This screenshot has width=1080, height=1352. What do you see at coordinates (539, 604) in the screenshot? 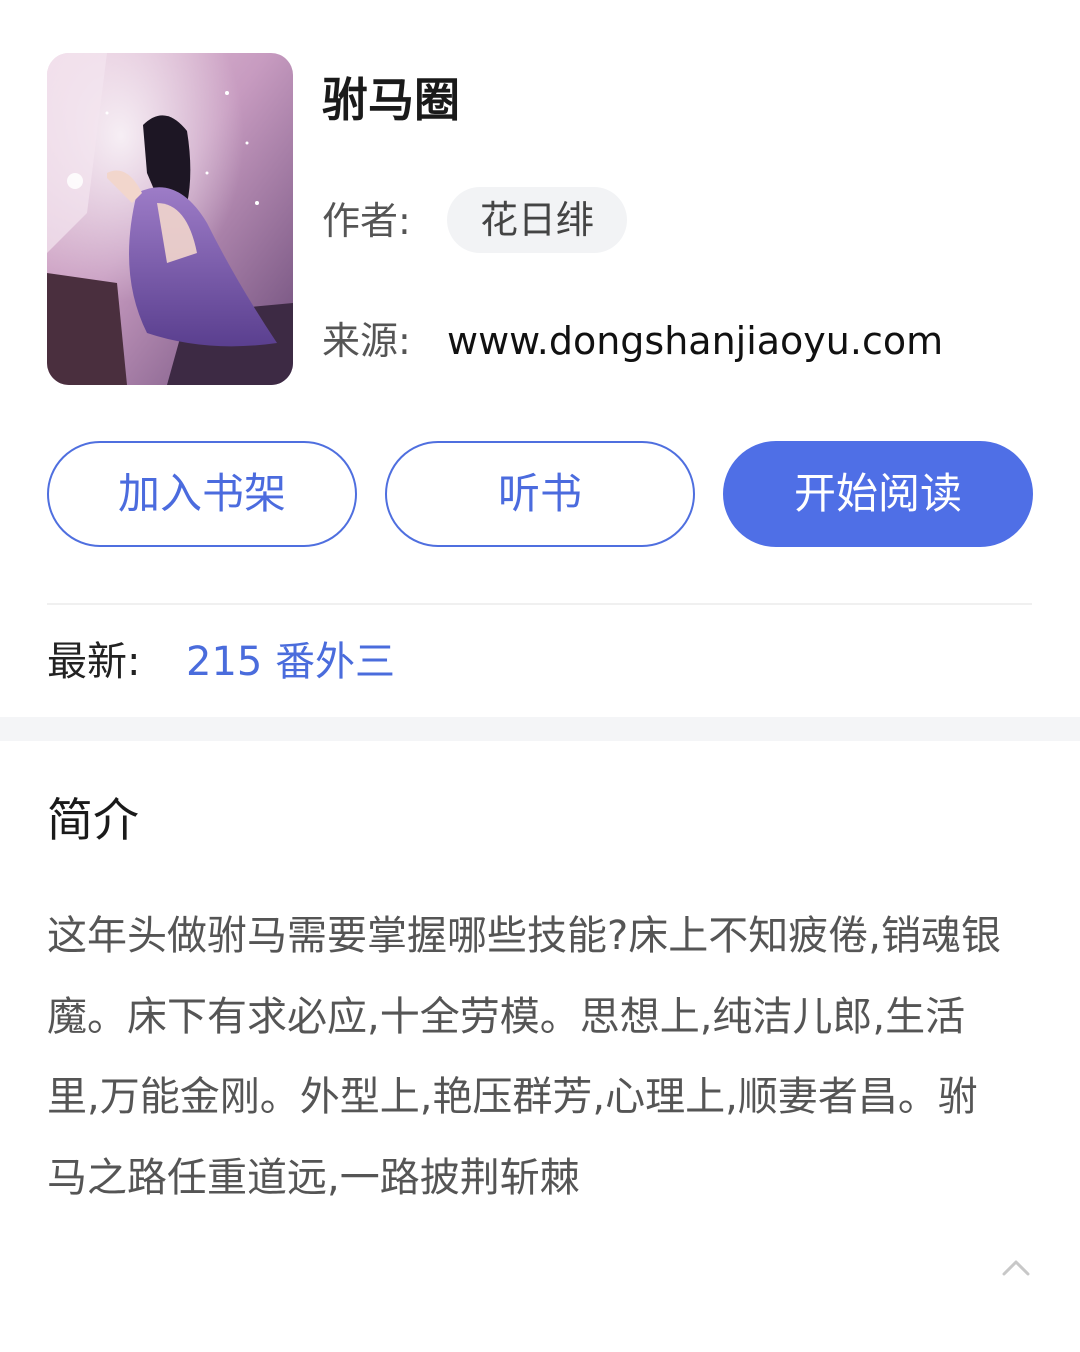
I see `divider` at bounding box center [539, 604].